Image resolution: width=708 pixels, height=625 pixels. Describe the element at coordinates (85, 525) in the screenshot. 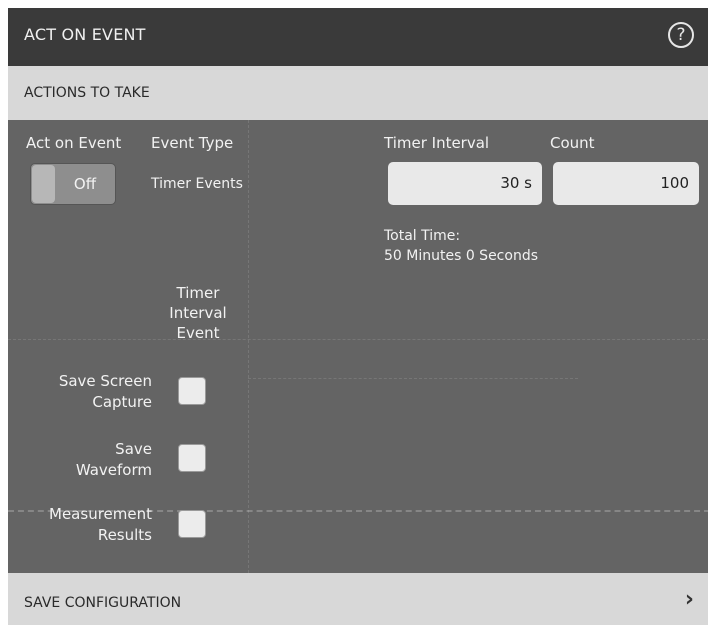

I see `measurement-results-label: Measurement Results` at that location.